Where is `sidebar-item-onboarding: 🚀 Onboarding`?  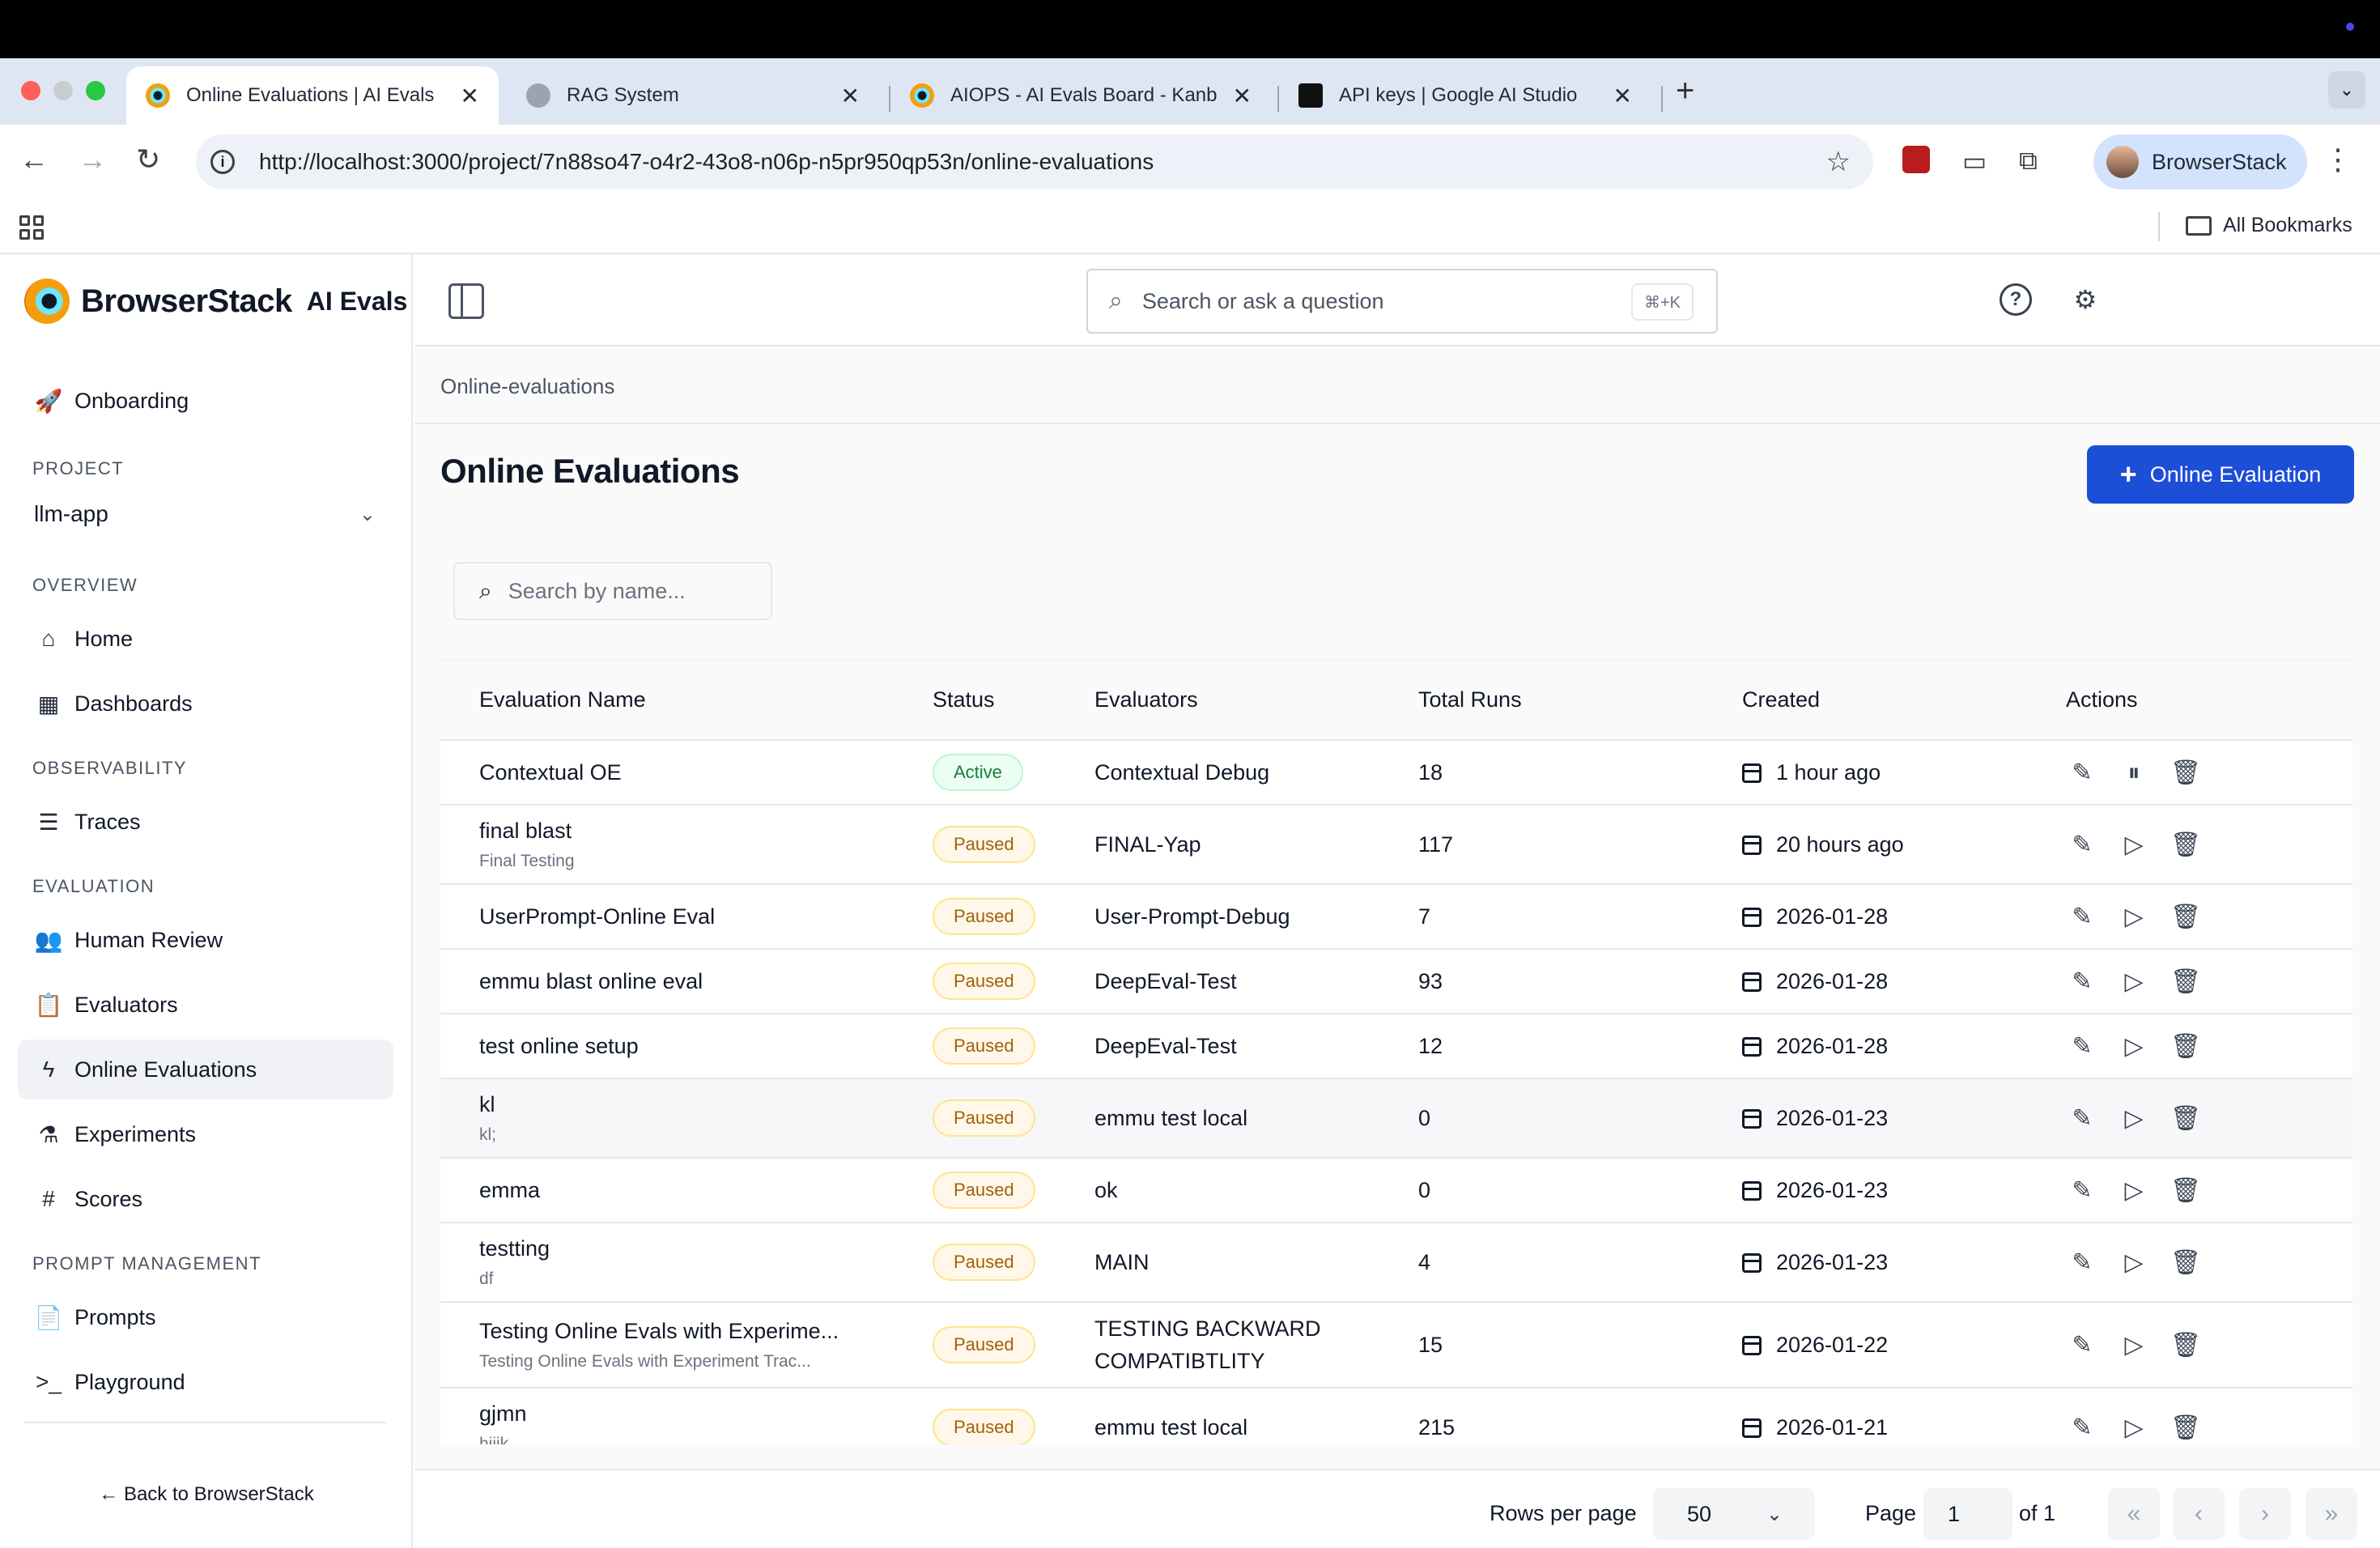 sidebar-item-onboarding: 🚀 Onboarding is located at coordinates (206, 401).